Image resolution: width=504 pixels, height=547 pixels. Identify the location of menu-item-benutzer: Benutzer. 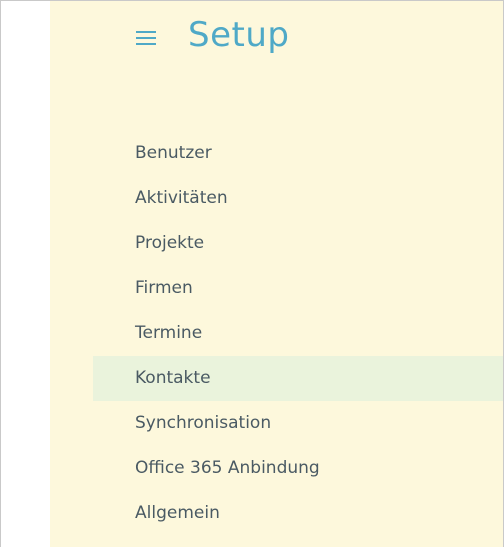
(298, 153).